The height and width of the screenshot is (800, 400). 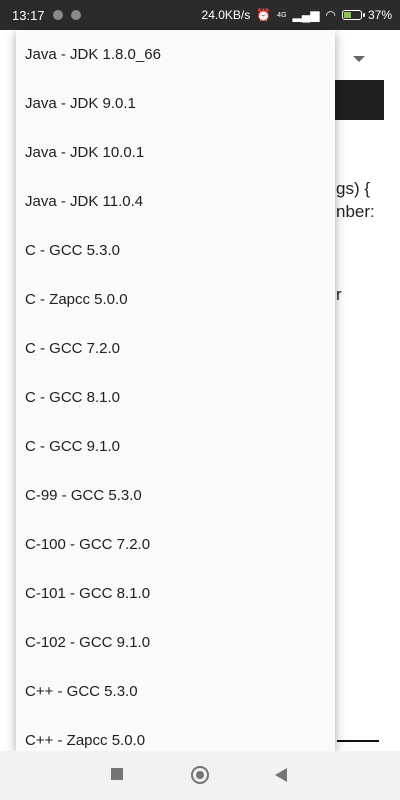 What do you see at coordinates (359, 59) in the screenshot?
I see `language-dropdown-caret-icon` at bounding box center [359, 59].